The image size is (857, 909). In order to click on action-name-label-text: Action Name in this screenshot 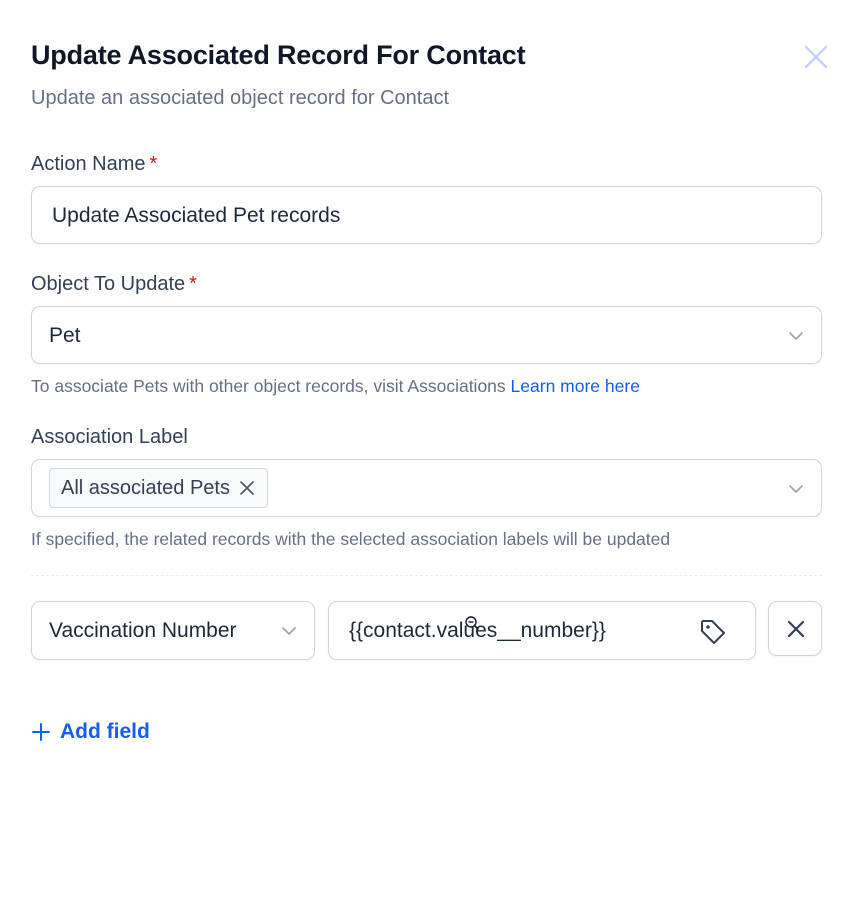, I will do `click(88, 164)`.